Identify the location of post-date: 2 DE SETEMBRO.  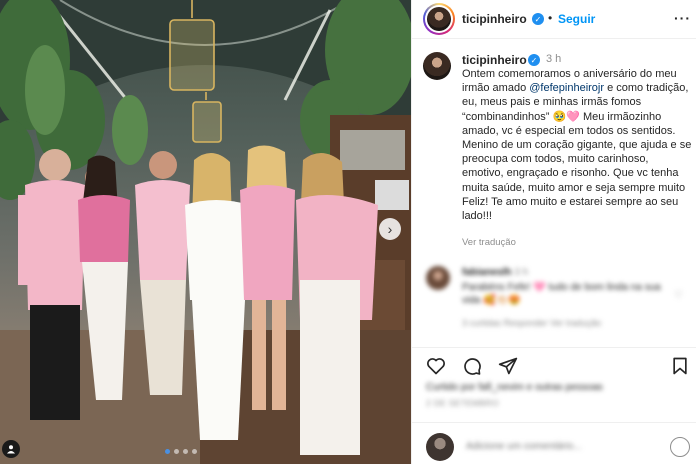
(462, 403).